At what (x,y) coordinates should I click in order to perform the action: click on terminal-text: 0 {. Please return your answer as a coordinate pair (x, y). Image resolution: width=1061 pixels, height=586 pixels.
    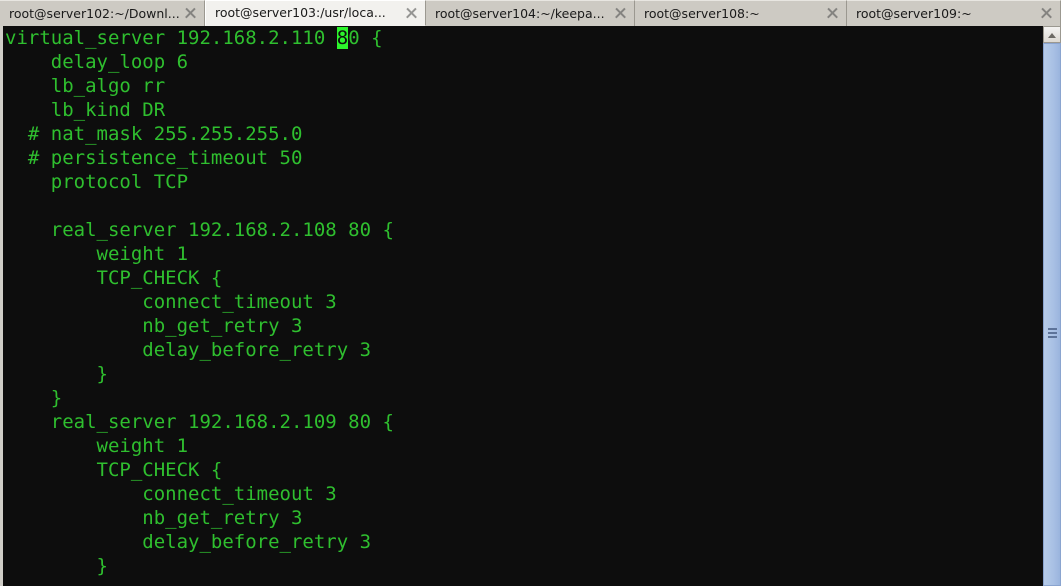
    Looking at the image, I should click on (365, 38).